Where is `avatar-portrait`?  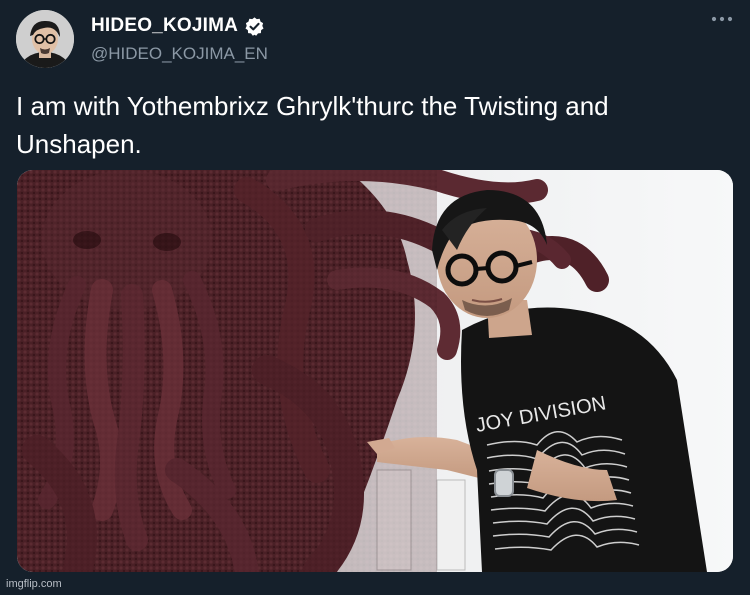
avatar-portrait is located at coordinates (45, 39).